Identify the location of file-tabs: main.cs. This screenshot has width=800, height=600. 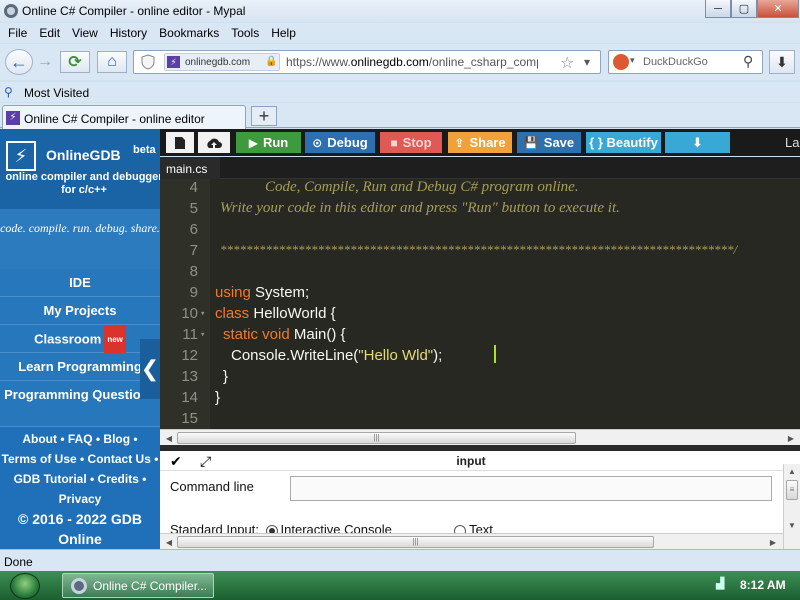
(480, 168).